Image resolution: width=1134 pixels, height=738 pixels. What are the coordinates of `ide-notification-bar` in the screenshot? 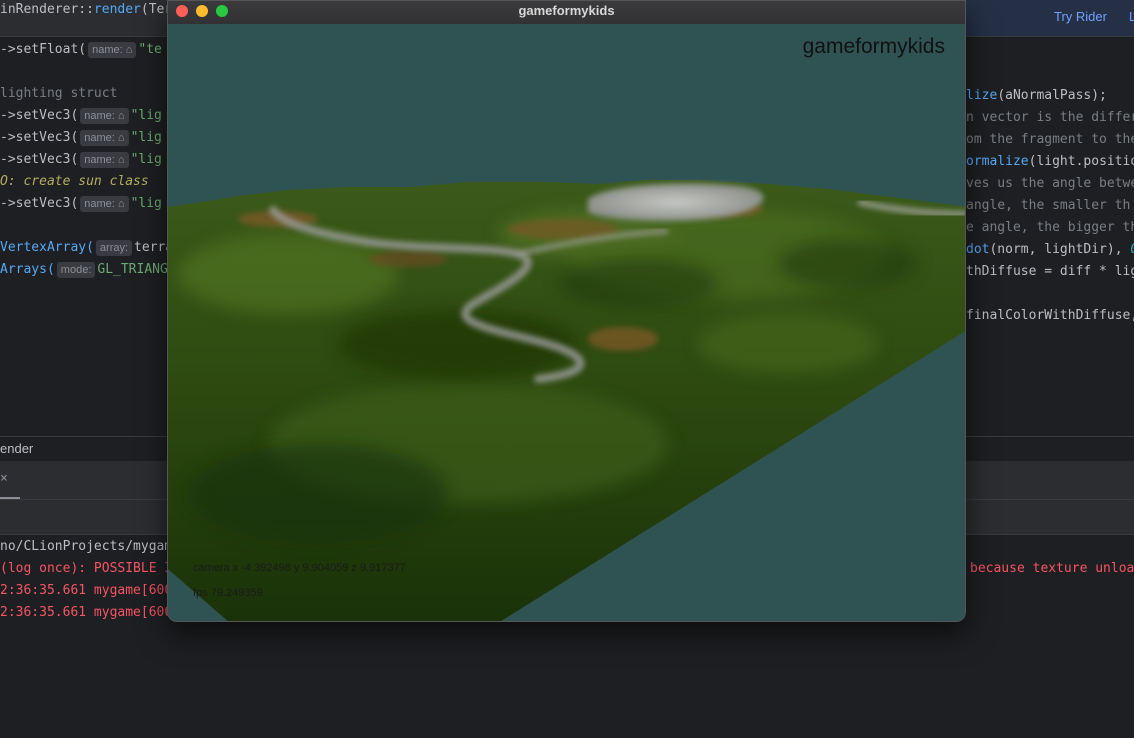 It's located at (1050, 18).